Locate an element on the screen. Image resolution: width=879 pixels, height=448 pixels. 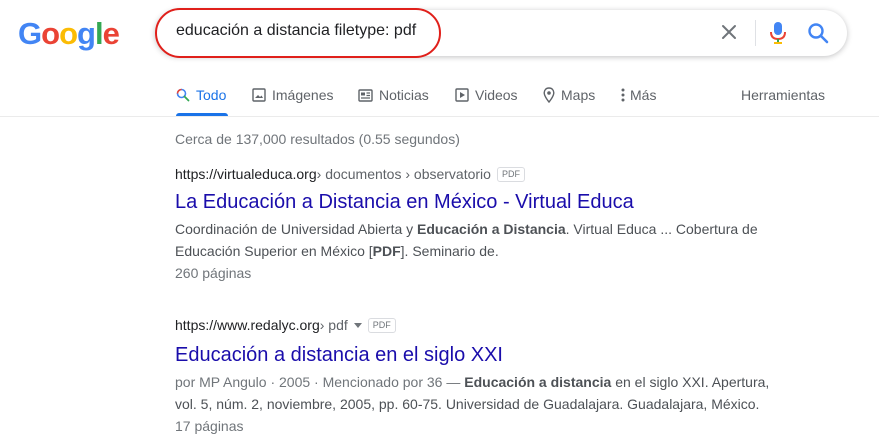
snippet-highlight: Educación a distancia is located at coordinates (538, 382).